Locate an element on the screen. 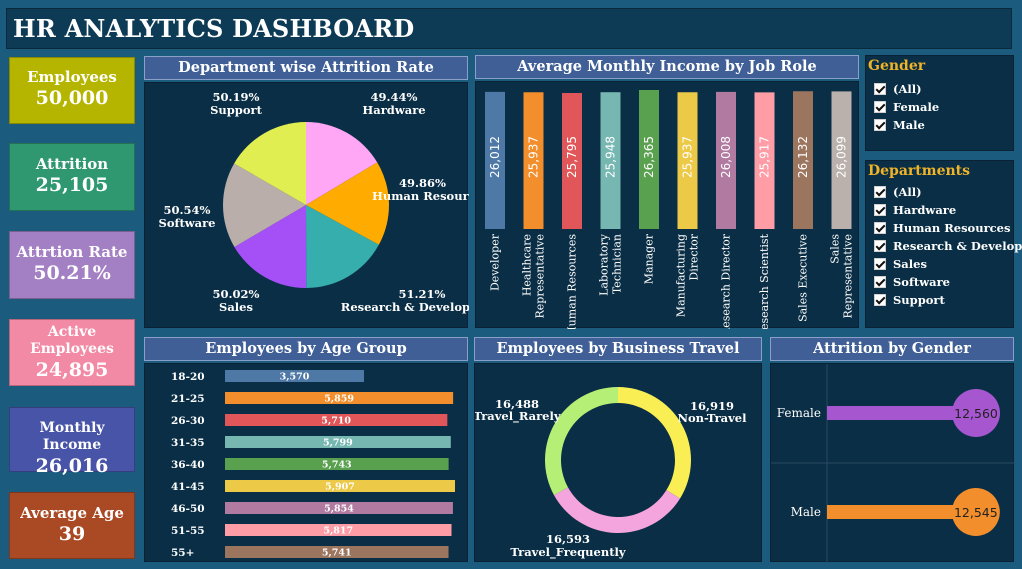 The image size is (1022, 569). job-role-label: Developer is located at coordinates (495, 262).